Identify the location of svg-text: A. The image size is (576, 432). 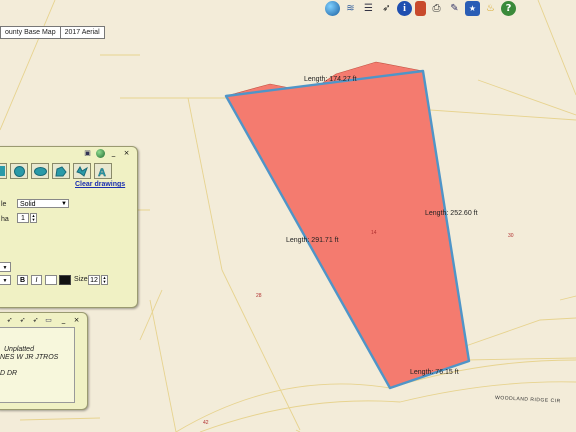
(102, 172).